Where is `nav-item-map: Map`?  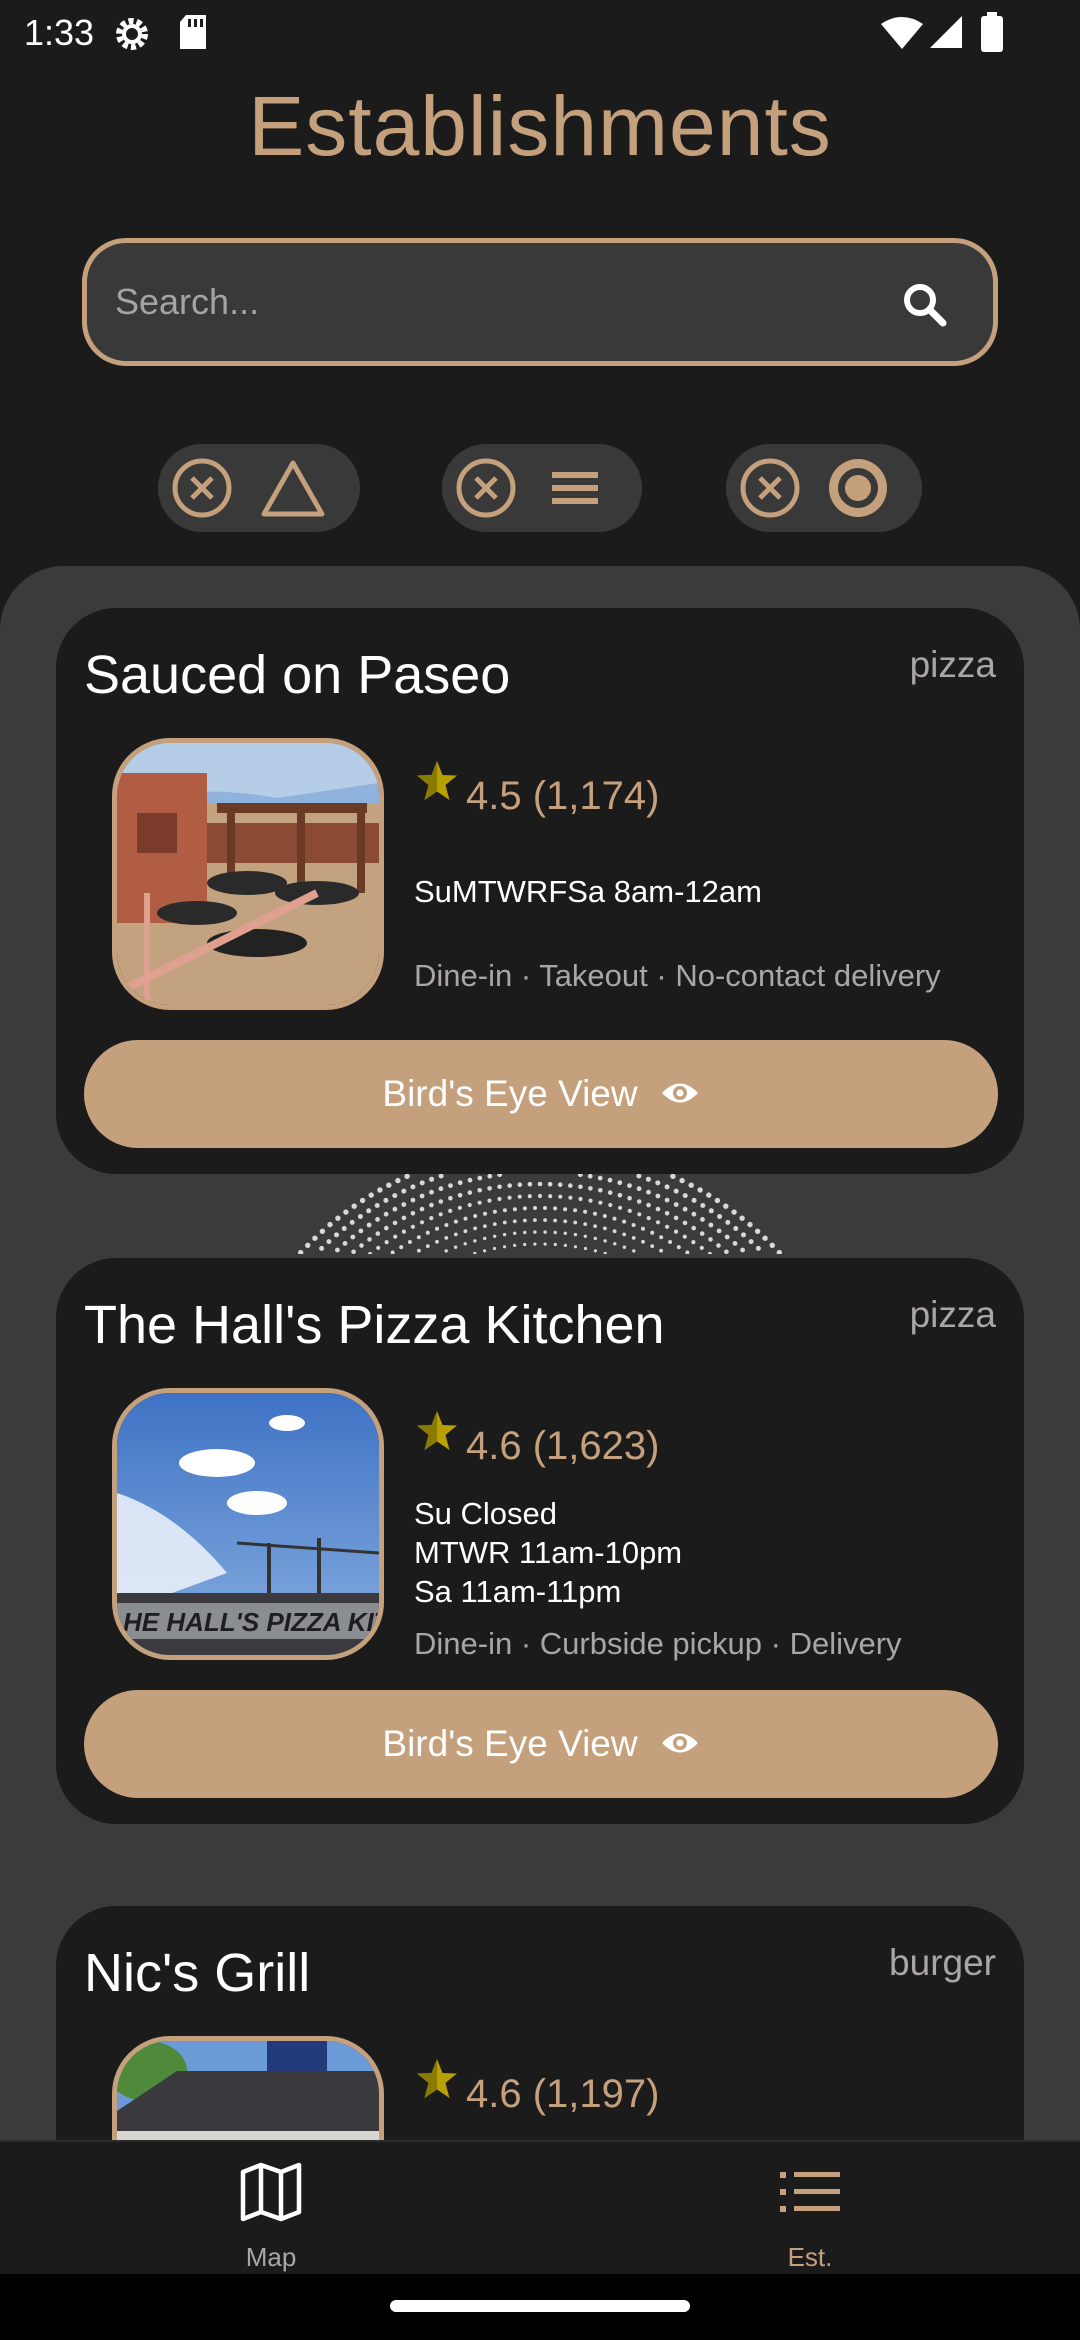
nav-item-map: Map is located at coordinates (271, 2209).